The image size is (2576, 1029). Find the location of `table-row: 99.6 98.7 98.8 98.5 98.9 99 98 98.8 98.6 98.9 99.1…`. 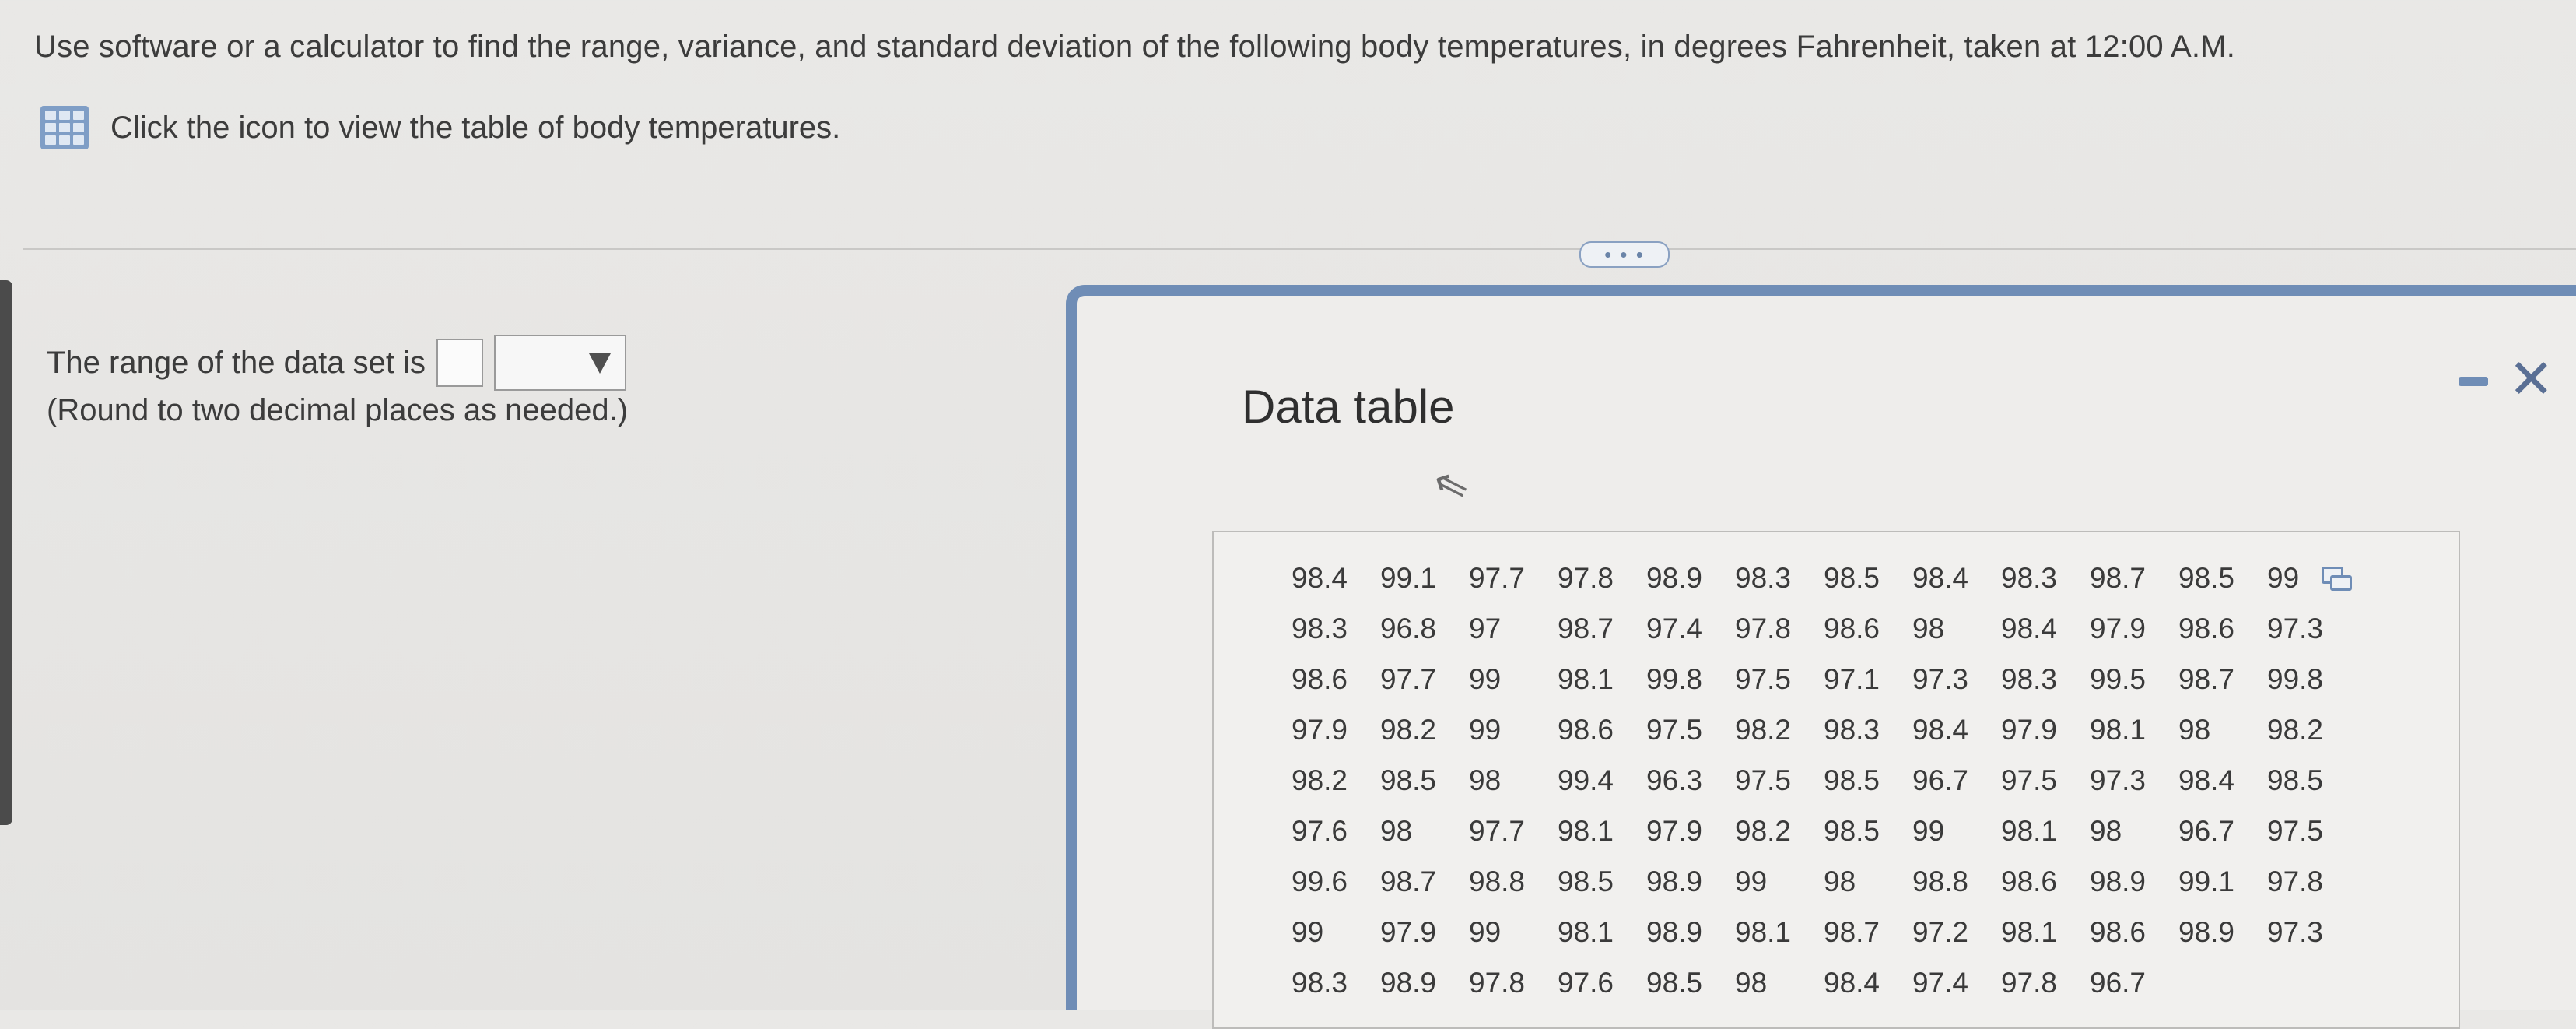

table-row: 99.6 98.7 98.8 98.5 98.9 99 98 98.8 98.6 98.9 99.1… is located at coordinates (1824, 881).